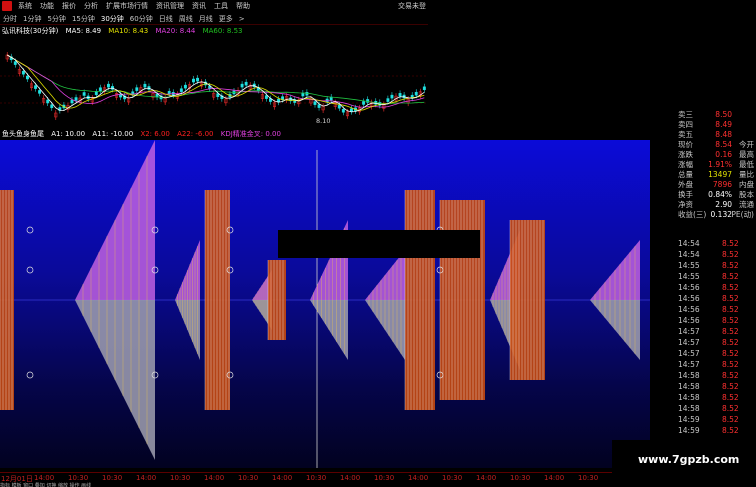  What do you see at coordinates (689, 243) in the screenshot?
I see `tick-time: 14:54` at bounding box center [689, 243].